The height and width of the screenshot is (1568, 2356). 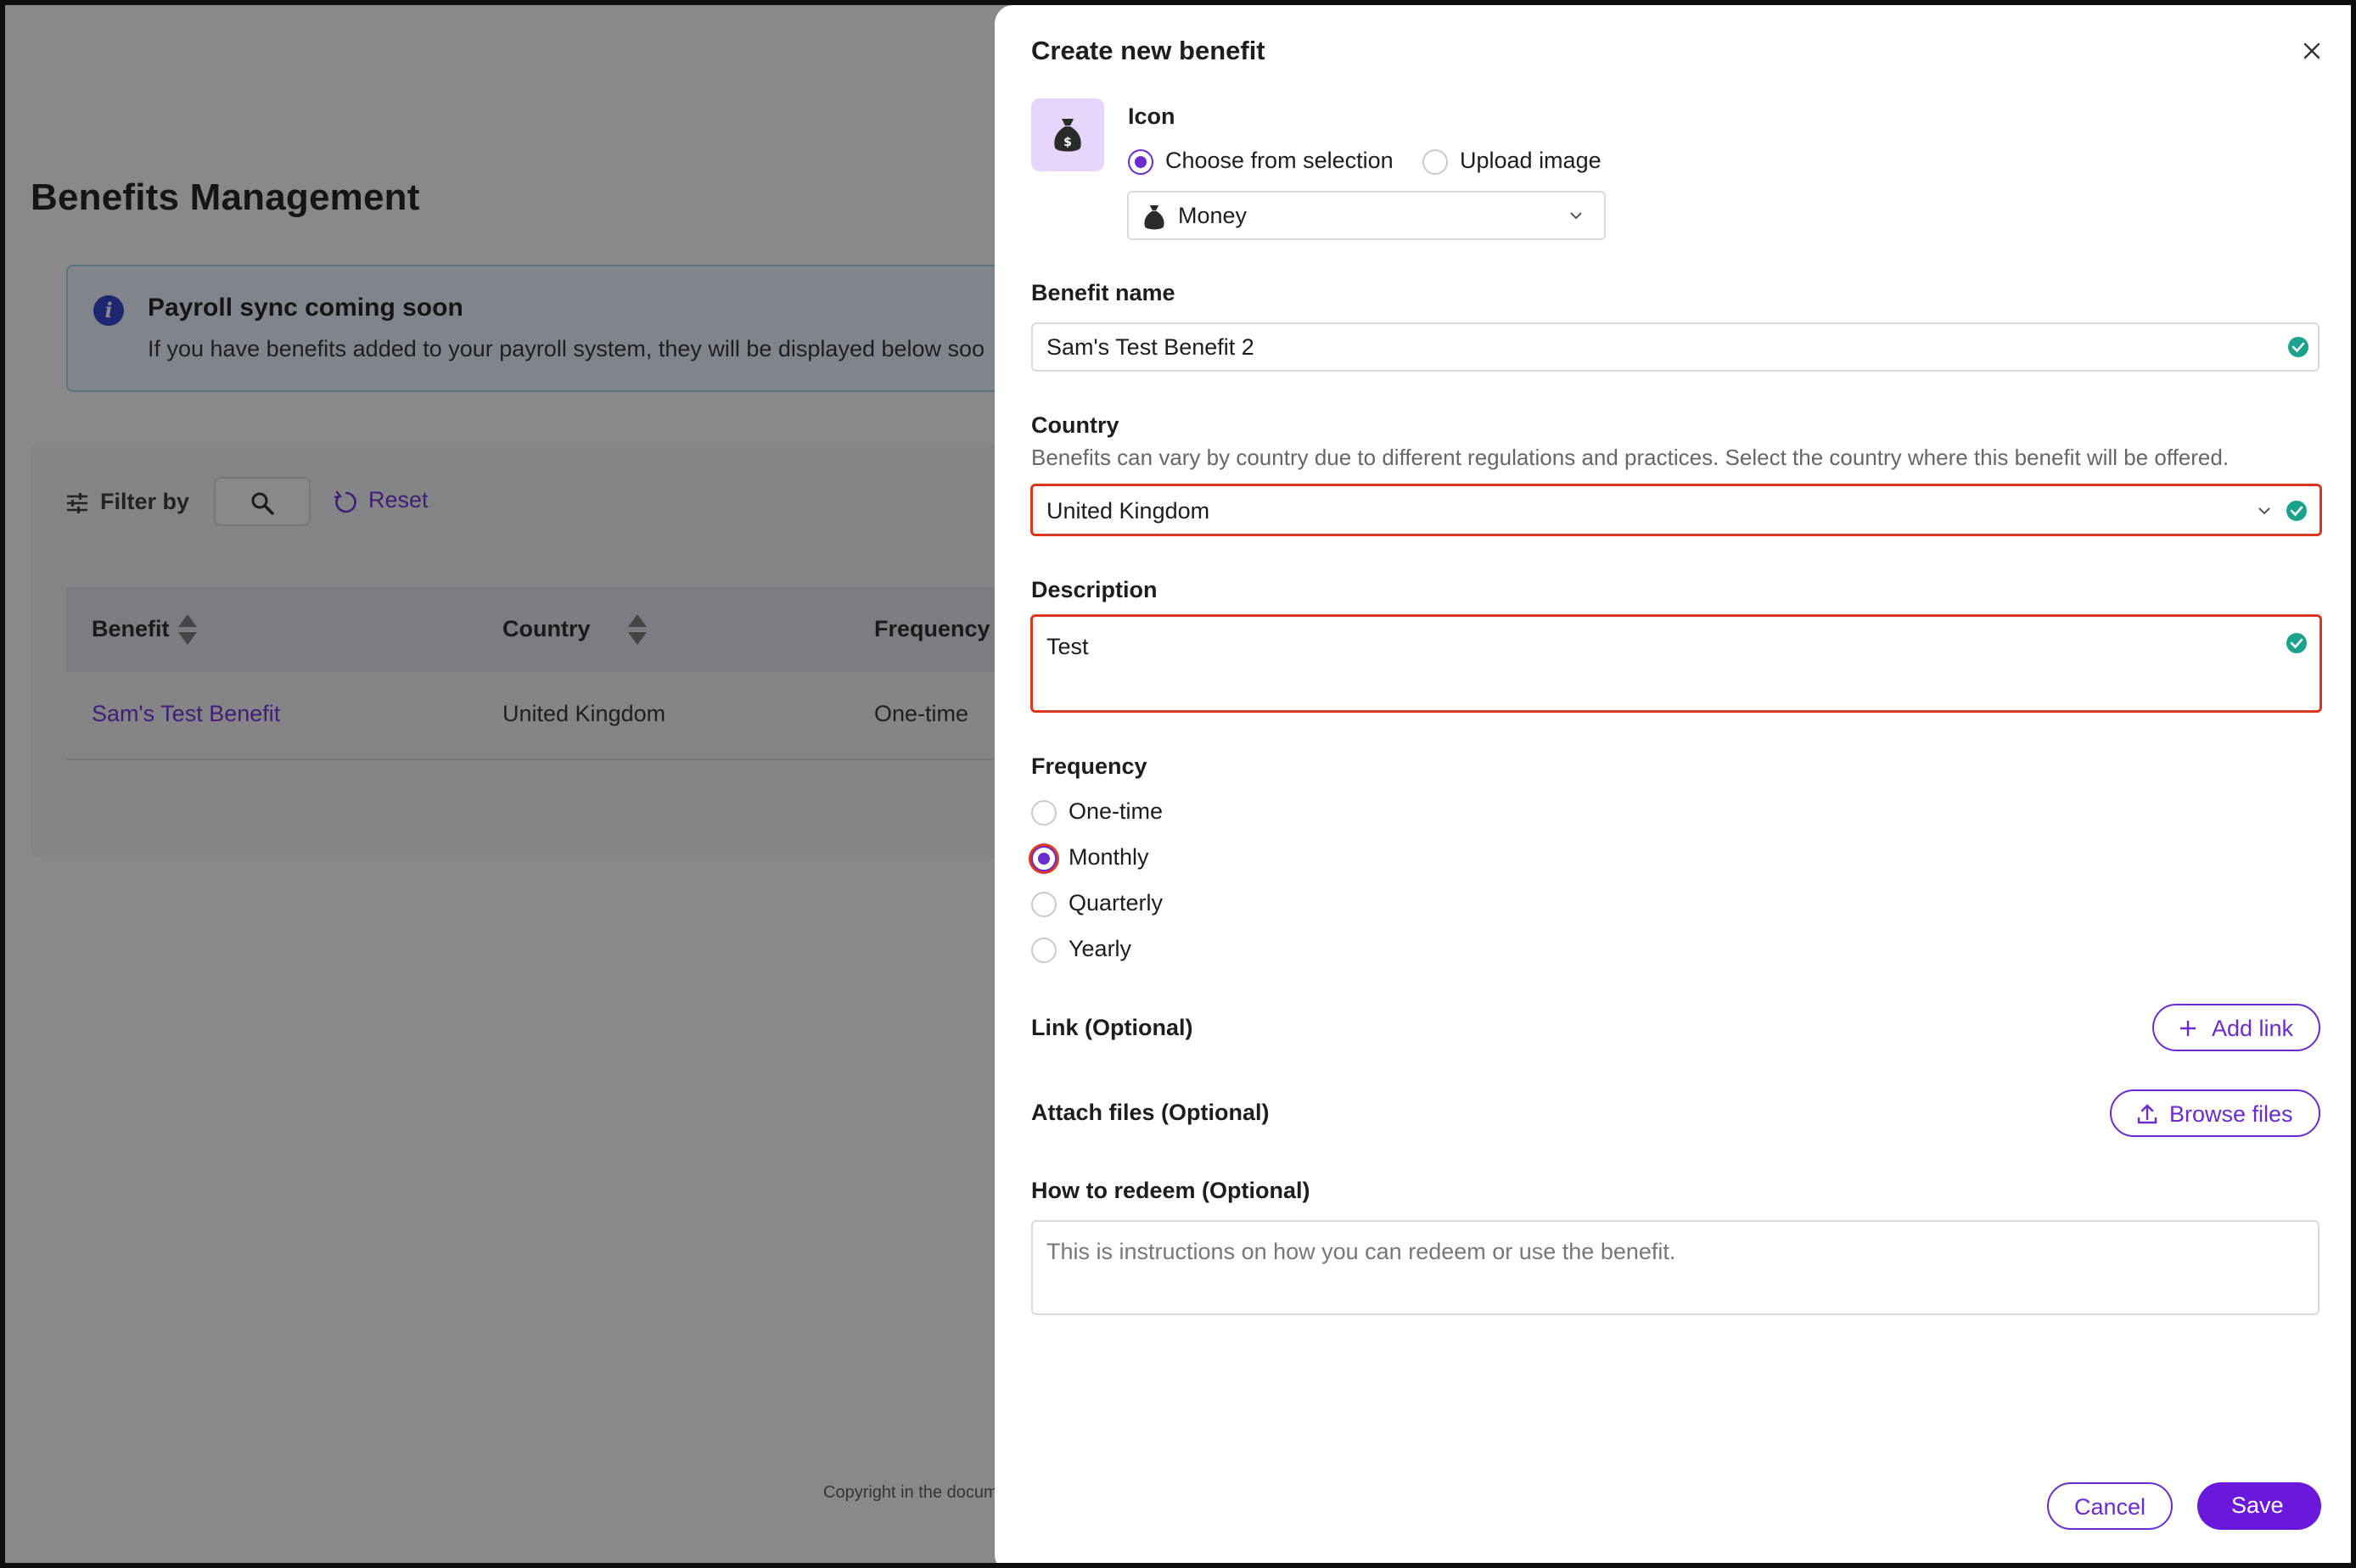 What do you see at coordinates (1140, 162) in the screenshot?
I see `radio-choose-from-selection` at bounding box center [1140, 162].